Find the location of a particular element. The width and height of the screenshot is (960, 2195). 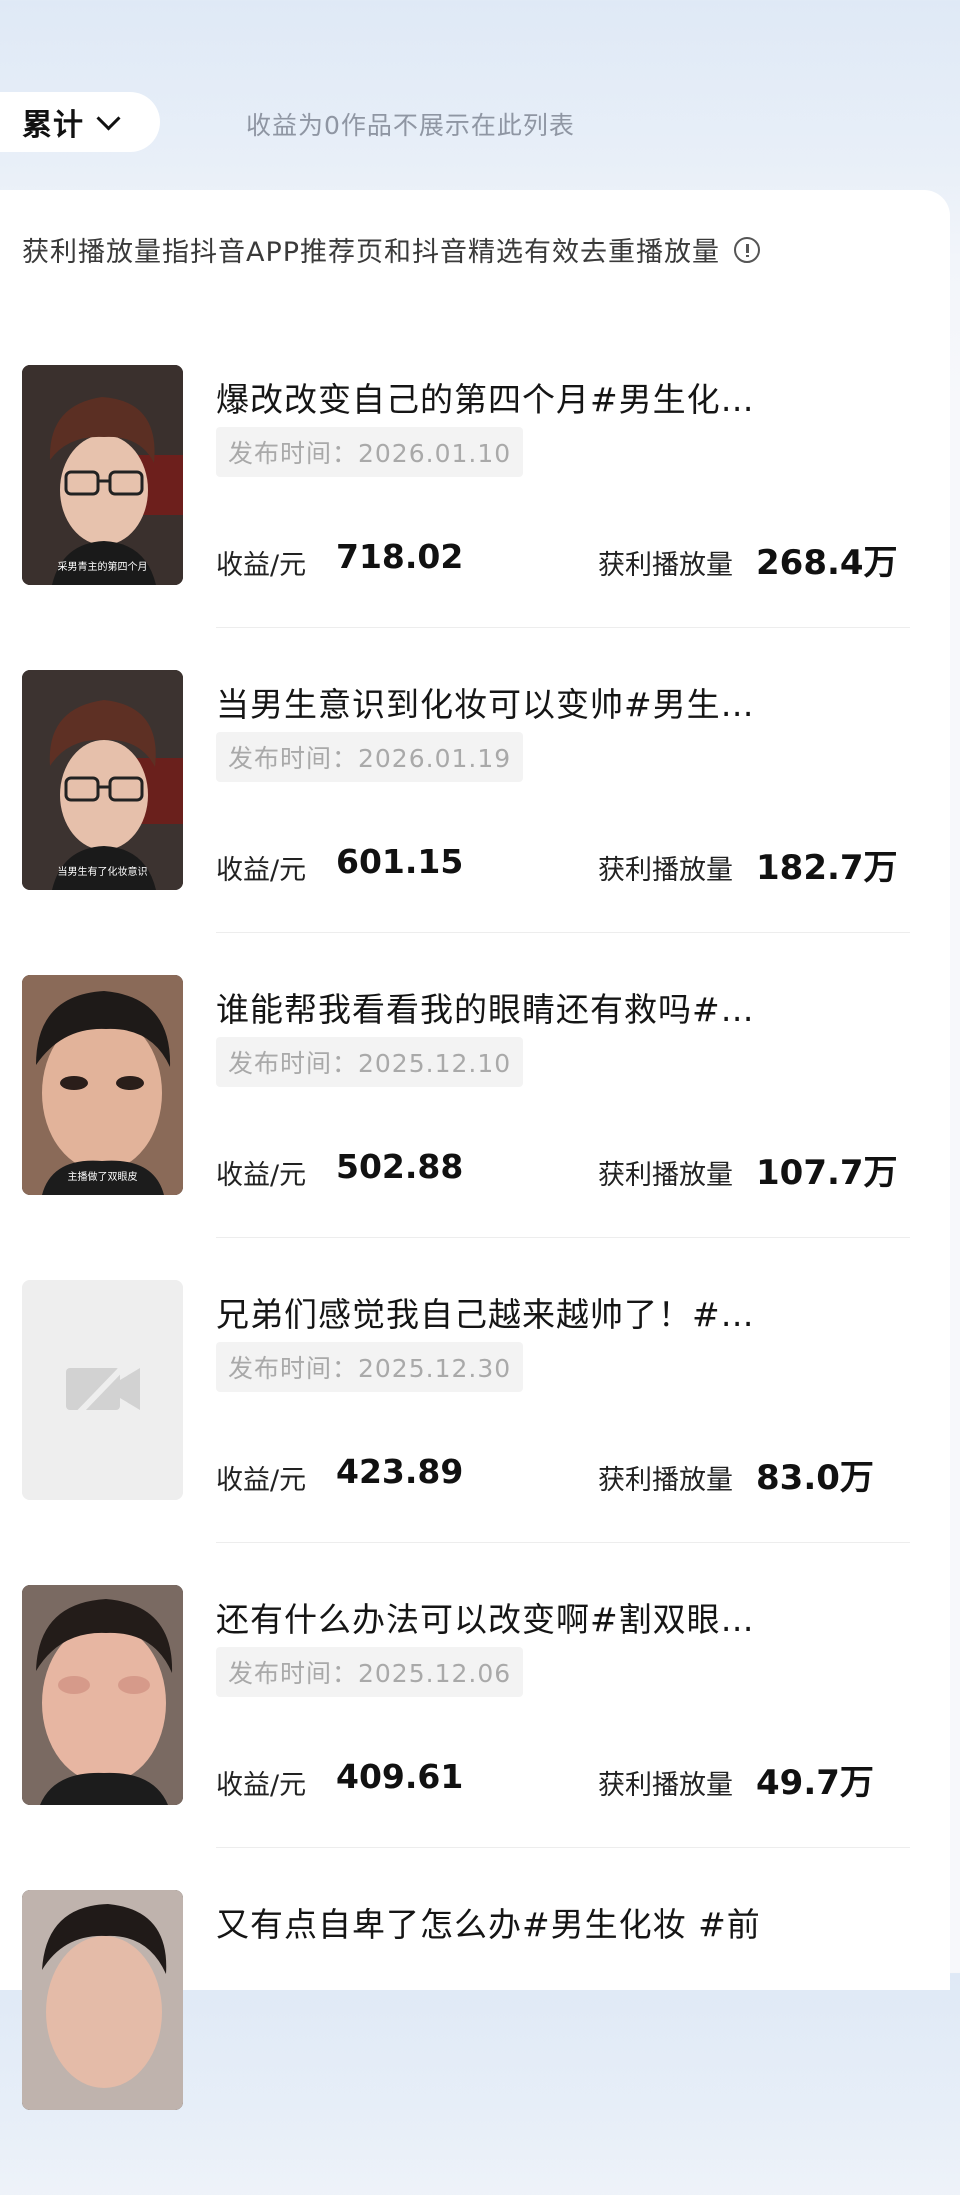

chevron-down-icon is located at coordinates (108, 118).